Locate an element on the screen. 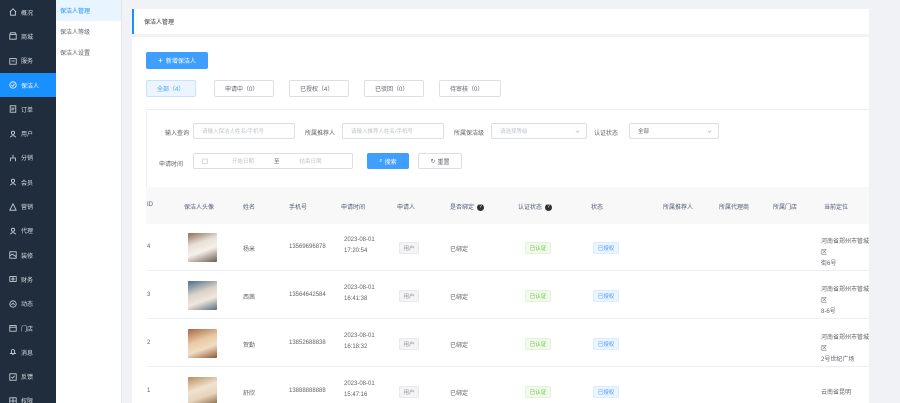 Image resolution: width=900 pixels, height=403 pixels. sidebar-item-member: 会员 is located at coordinates (28, 182).